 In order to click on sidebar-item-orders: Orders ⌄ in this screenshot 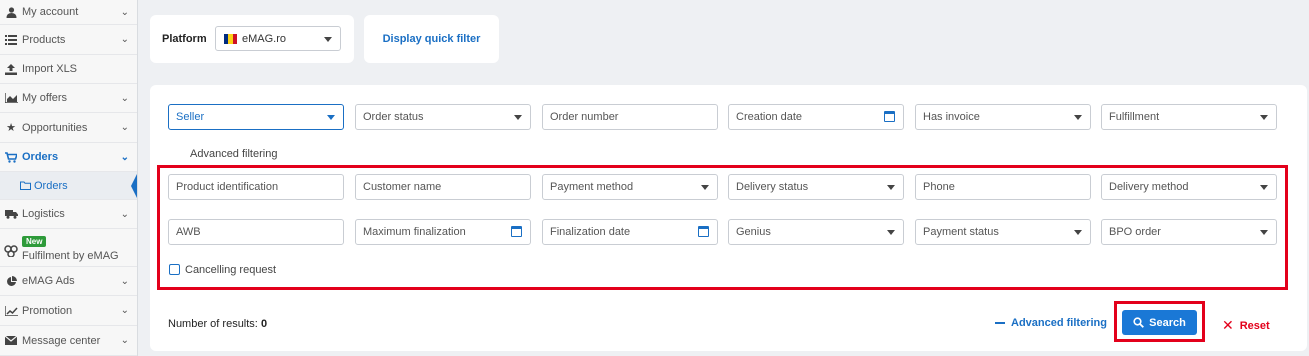, I will do `click(68, 157)`.